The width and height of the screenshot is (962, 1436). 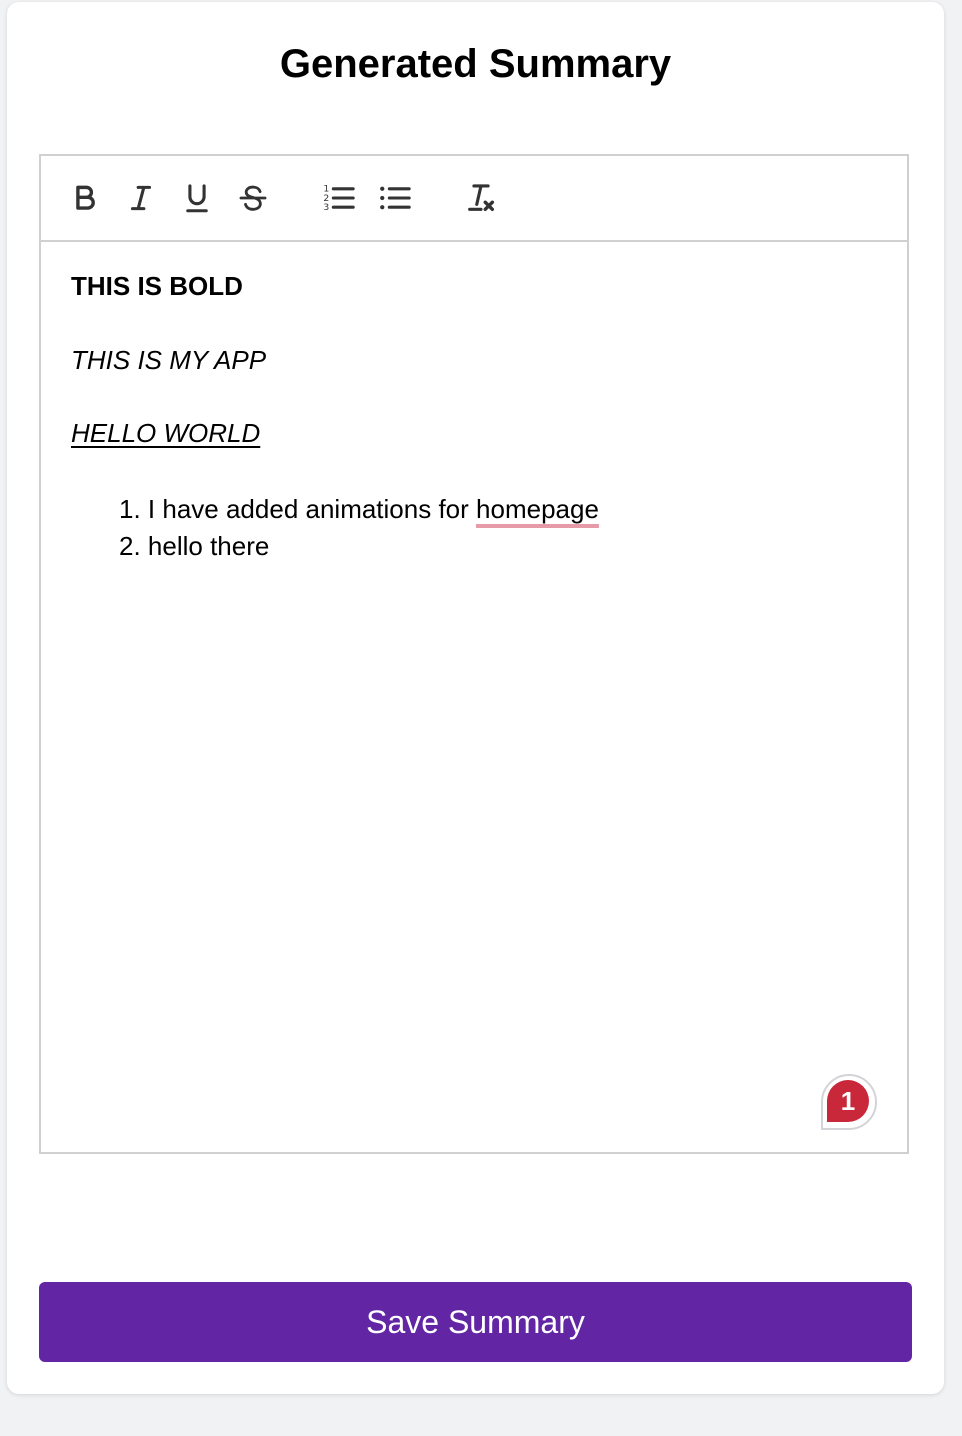 I want to click on bold-button, so click(x=85, y=198).